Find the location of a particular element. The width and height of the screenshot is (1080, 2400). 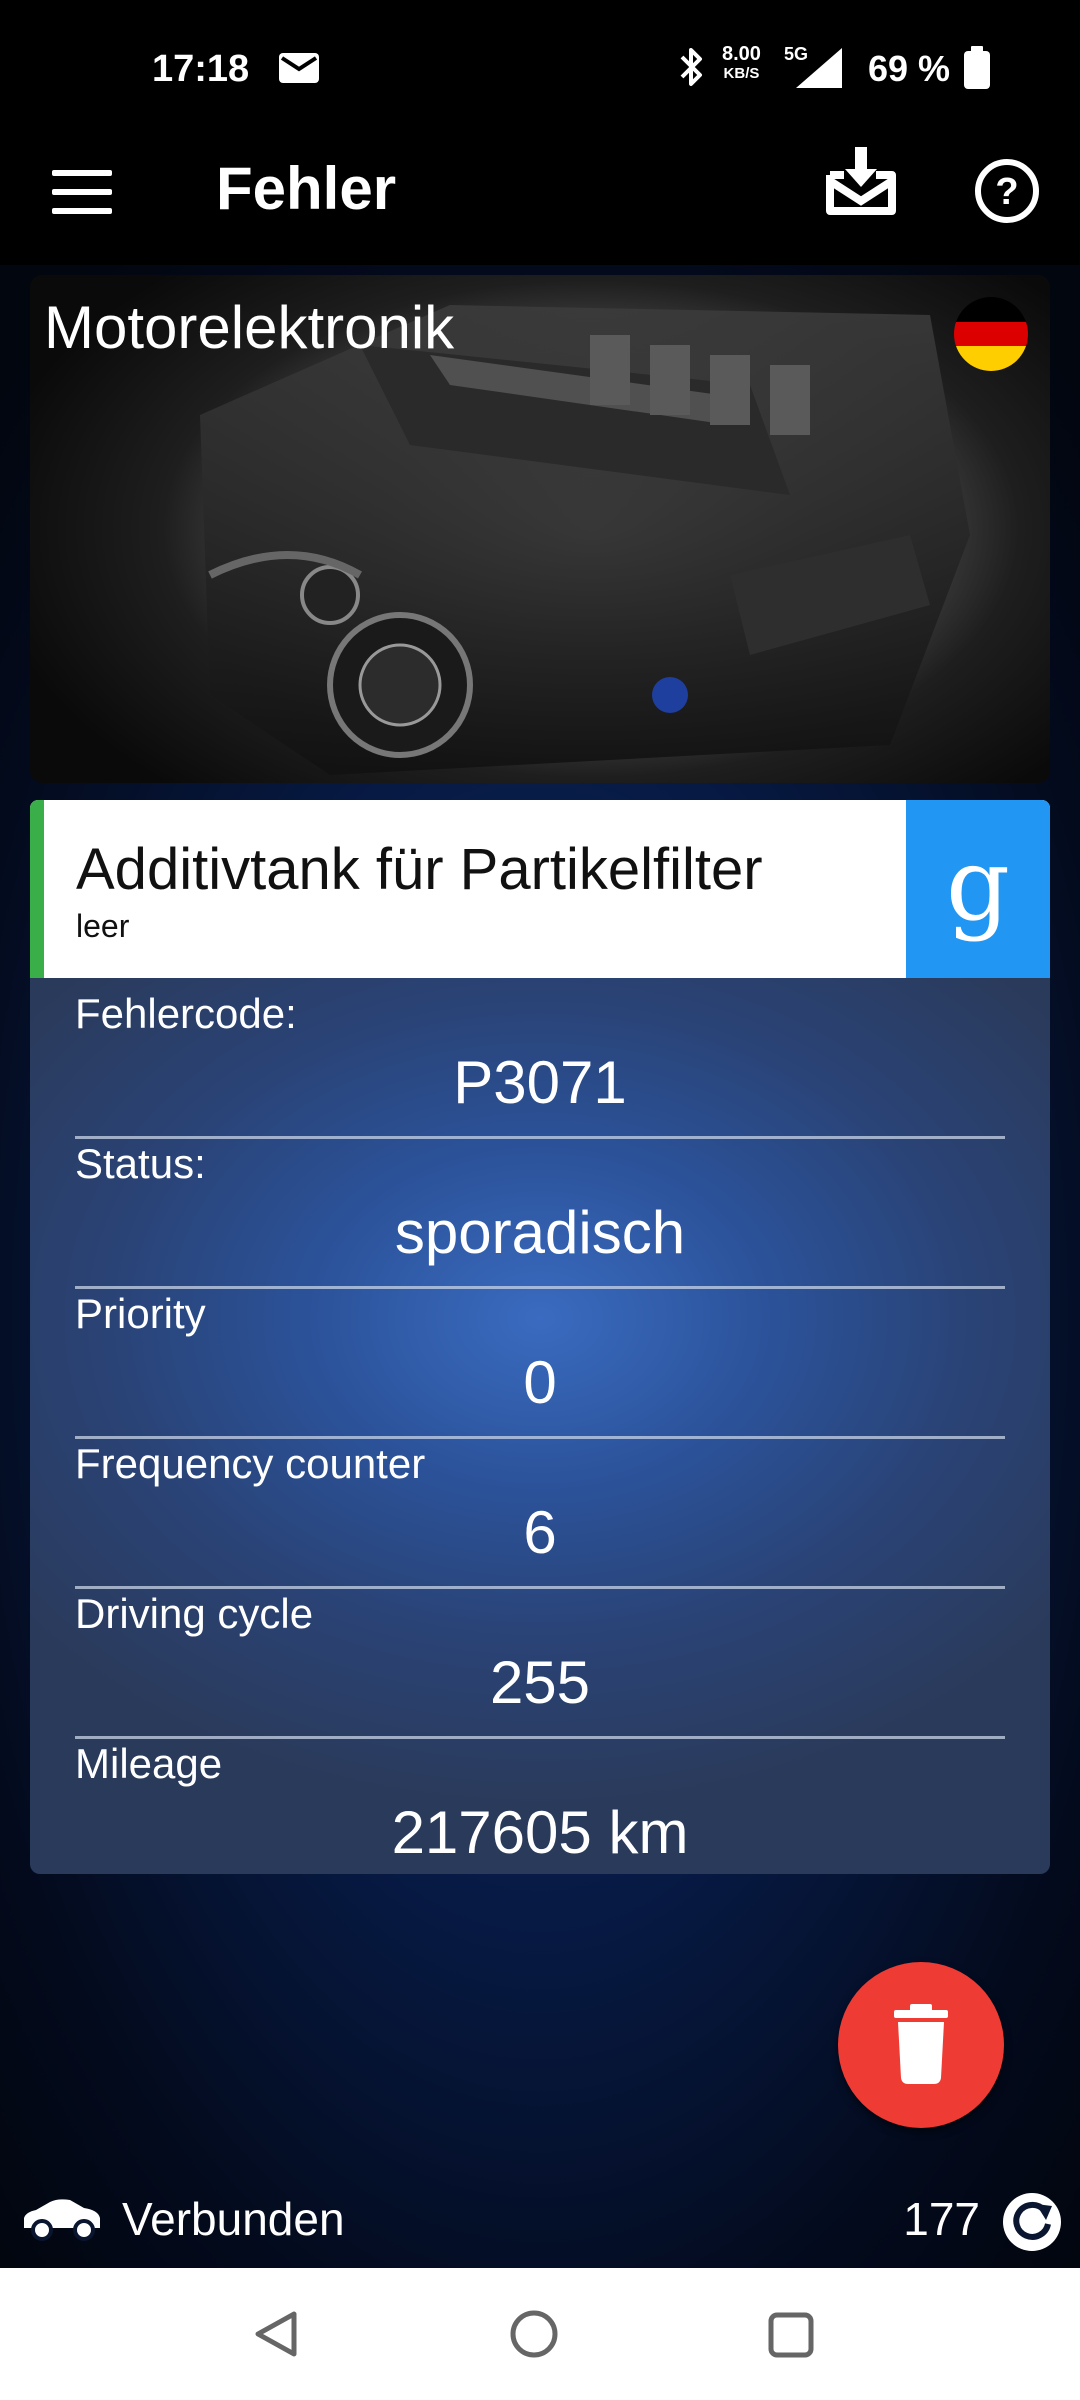

fault-status-stripe is located at coordinates (37, 889).